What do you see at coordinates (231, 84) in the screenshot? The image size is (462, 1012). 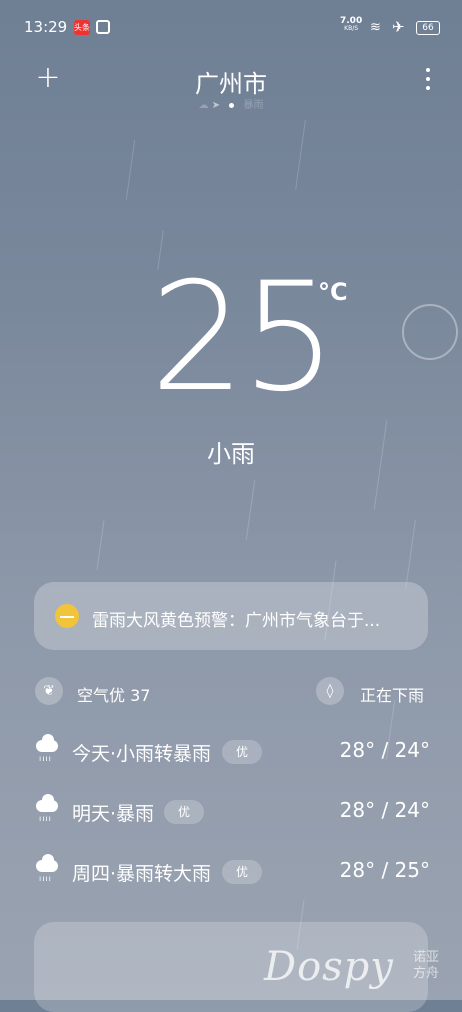 I see `city-title: 广州市` at bounding box center [231, 84].